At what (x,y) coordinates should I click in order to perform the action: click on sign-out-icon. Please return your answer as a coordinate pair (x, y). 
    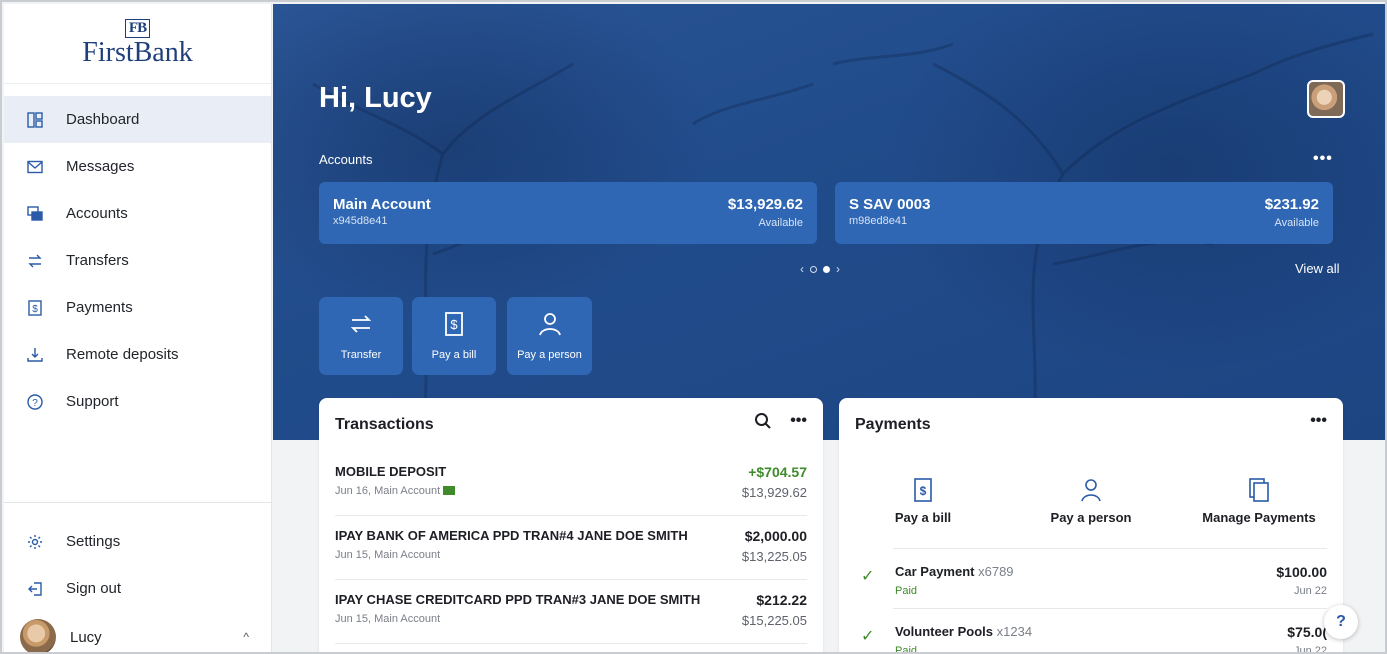
    Looking at the image, I should click on (35, 589).